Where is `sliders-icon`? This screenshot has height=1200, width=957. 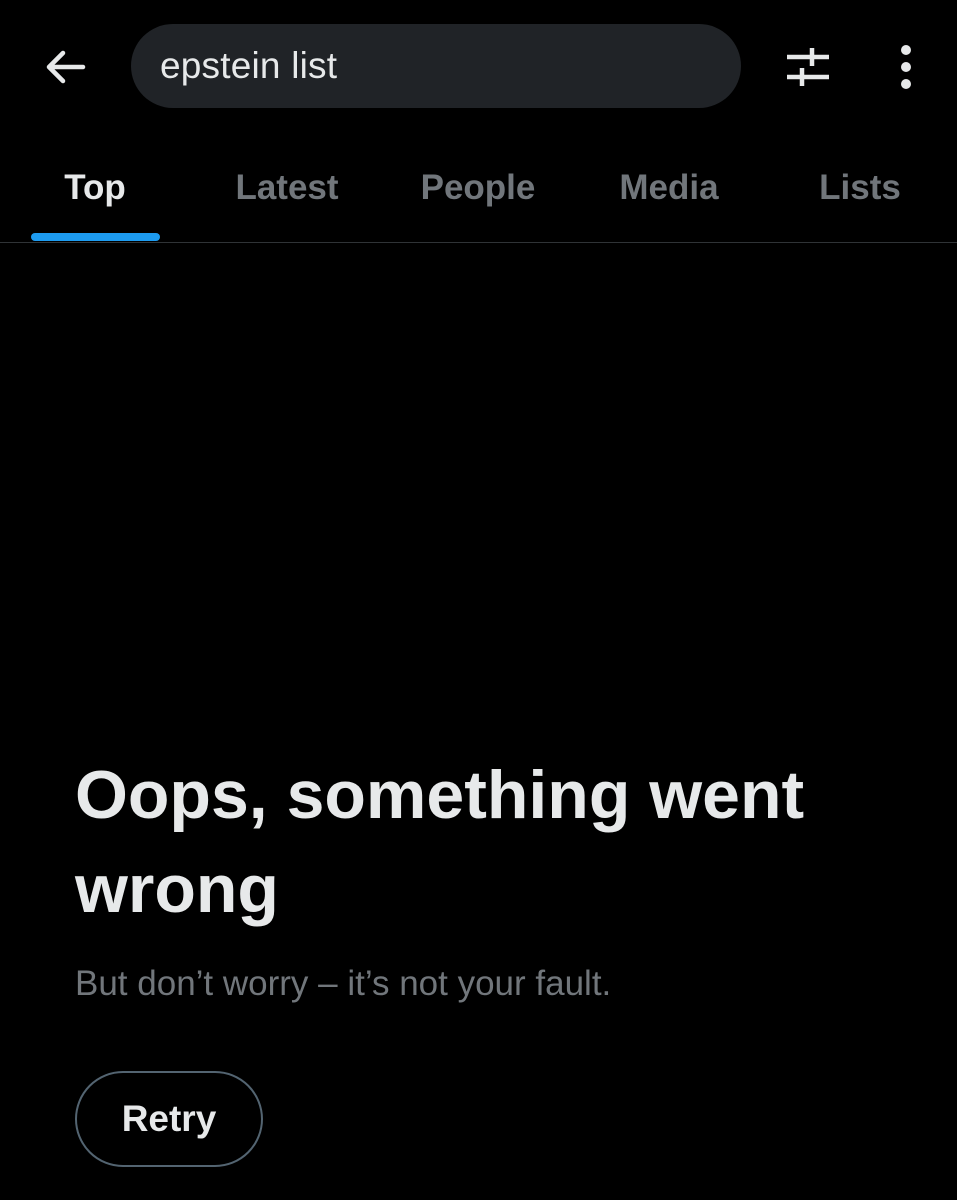 sliders-icon is located at coordinates (808, 67).